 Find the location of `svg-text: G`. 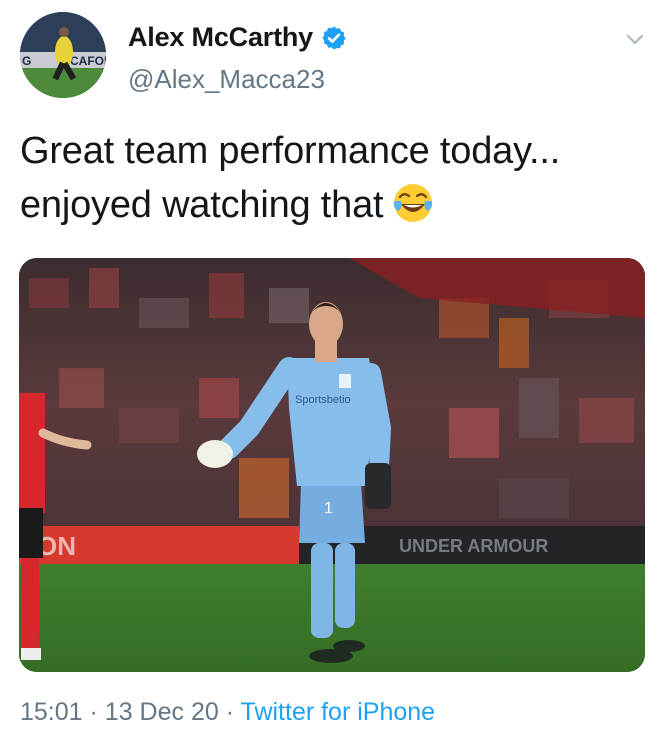

svg-text: G is located at coordinates (26, 61).